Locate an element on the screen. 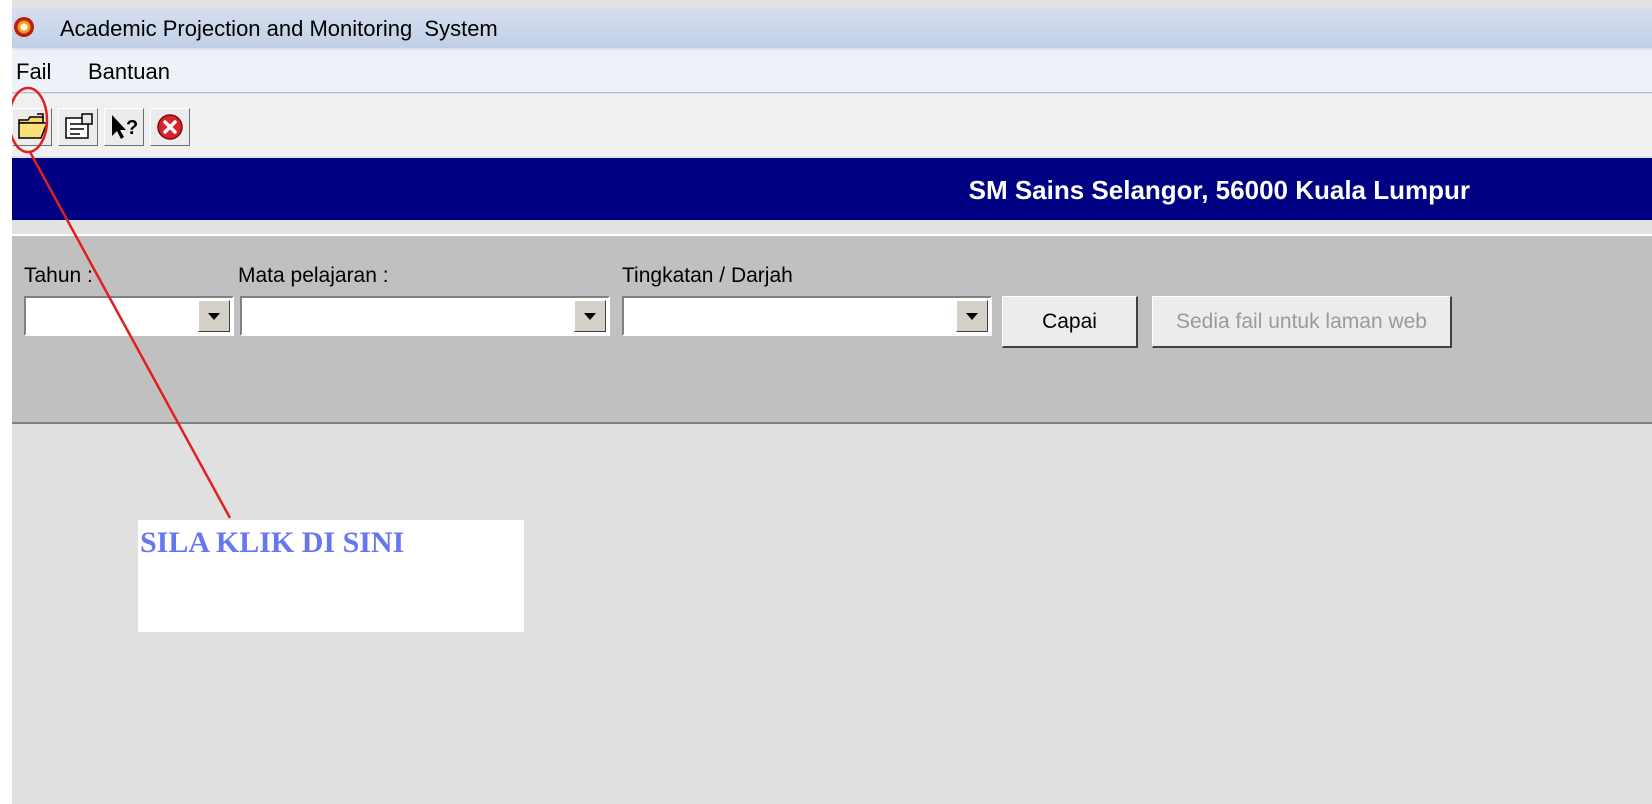 The image size is (1652, 804). close-icon is located at coordinates (170, 127).